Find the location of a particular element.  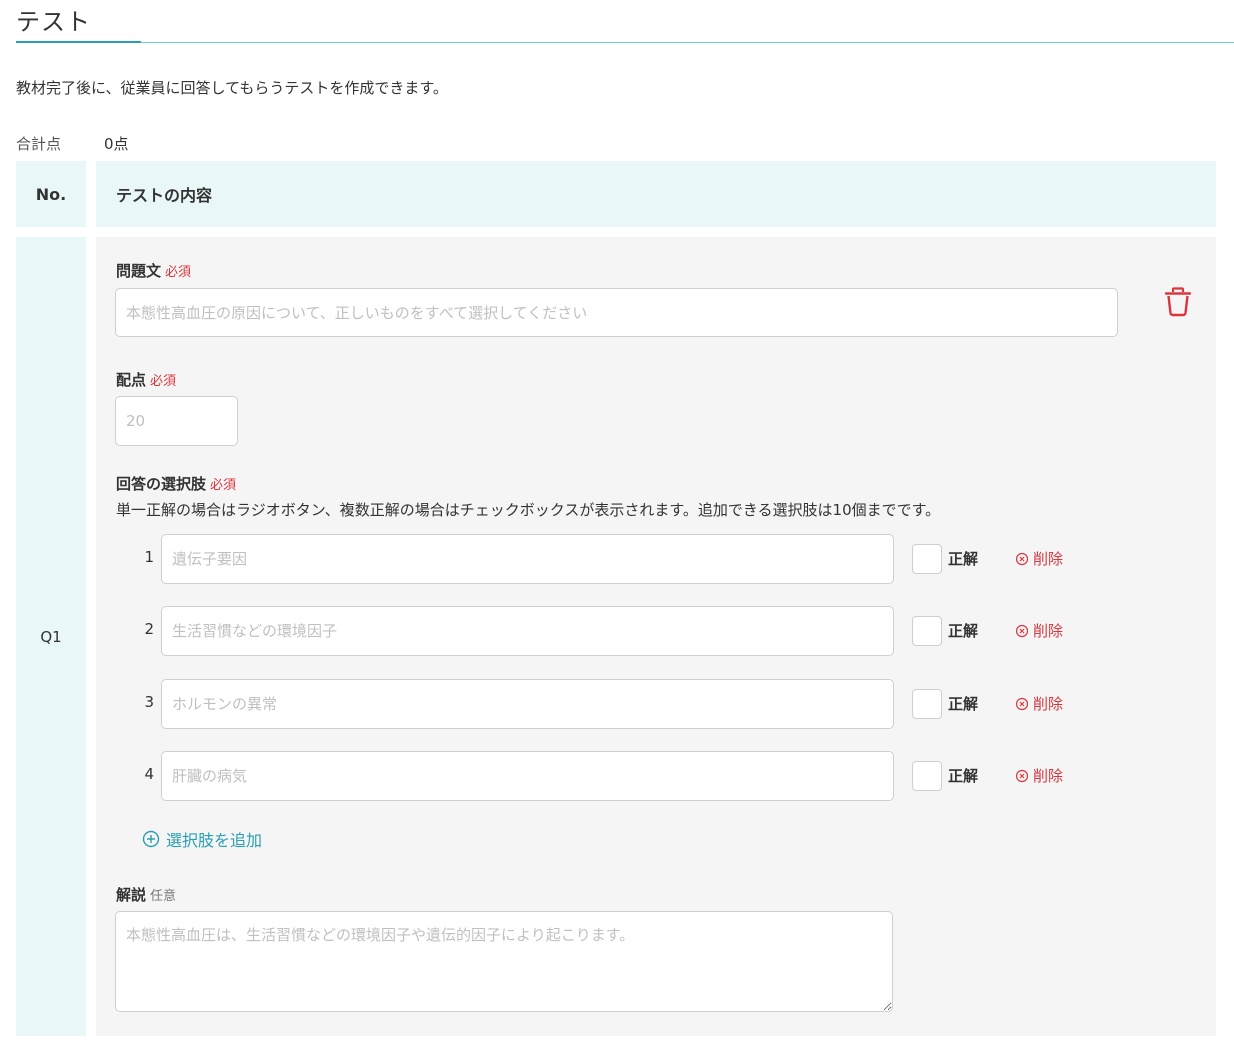

points-label: 配点 必須 is located at coordinates (146, 379).